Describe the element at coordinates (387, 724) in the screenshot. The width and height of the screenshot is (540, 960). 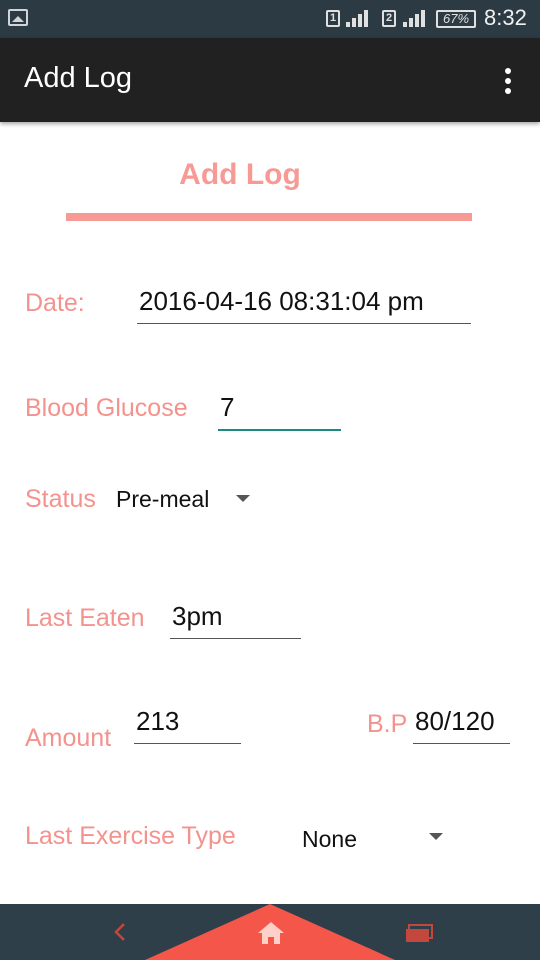
I see `bp-label: B.P` at that location.